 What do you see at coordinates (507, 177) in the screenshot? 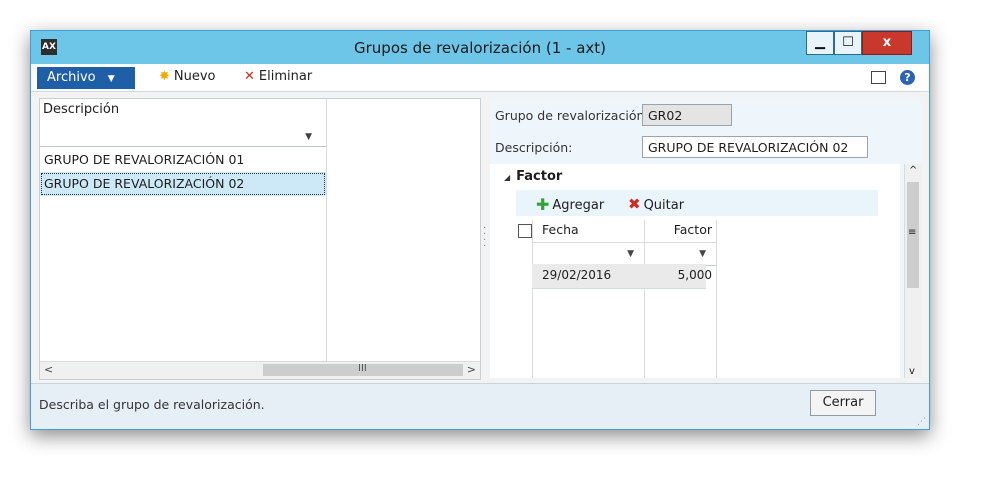
I see `collapse-triangle-icon: ◢` at bounding box center [507, 177].